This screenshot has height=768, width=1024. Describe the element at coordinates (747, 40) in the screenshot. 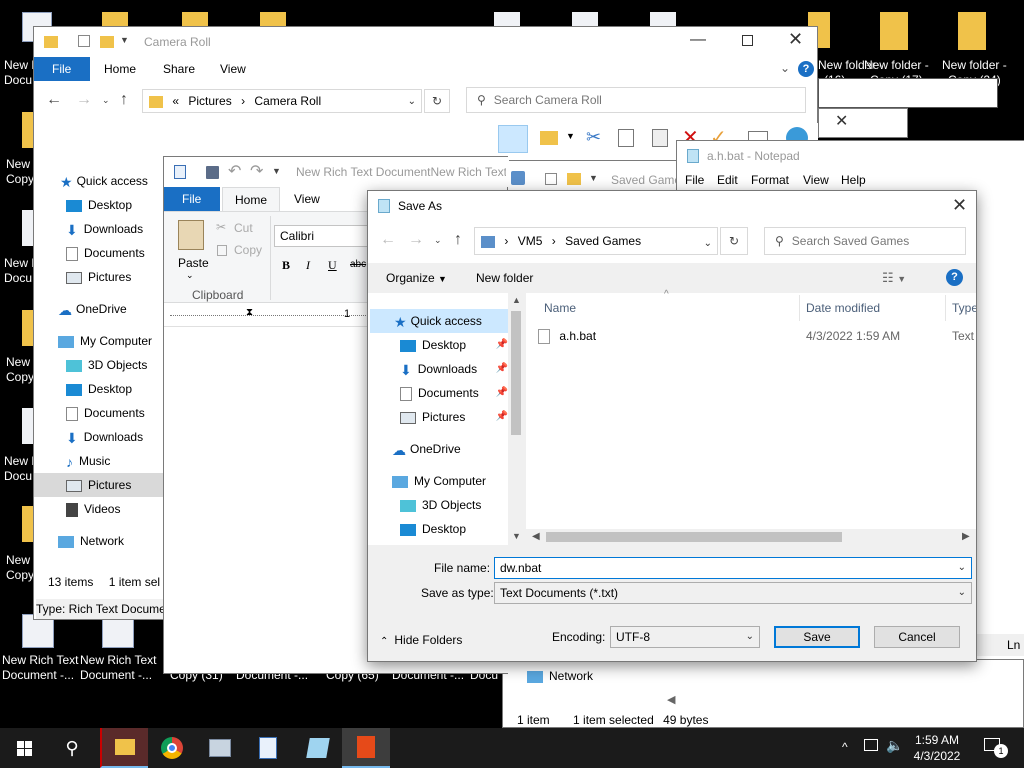

I see `maximize-icon` at that location.